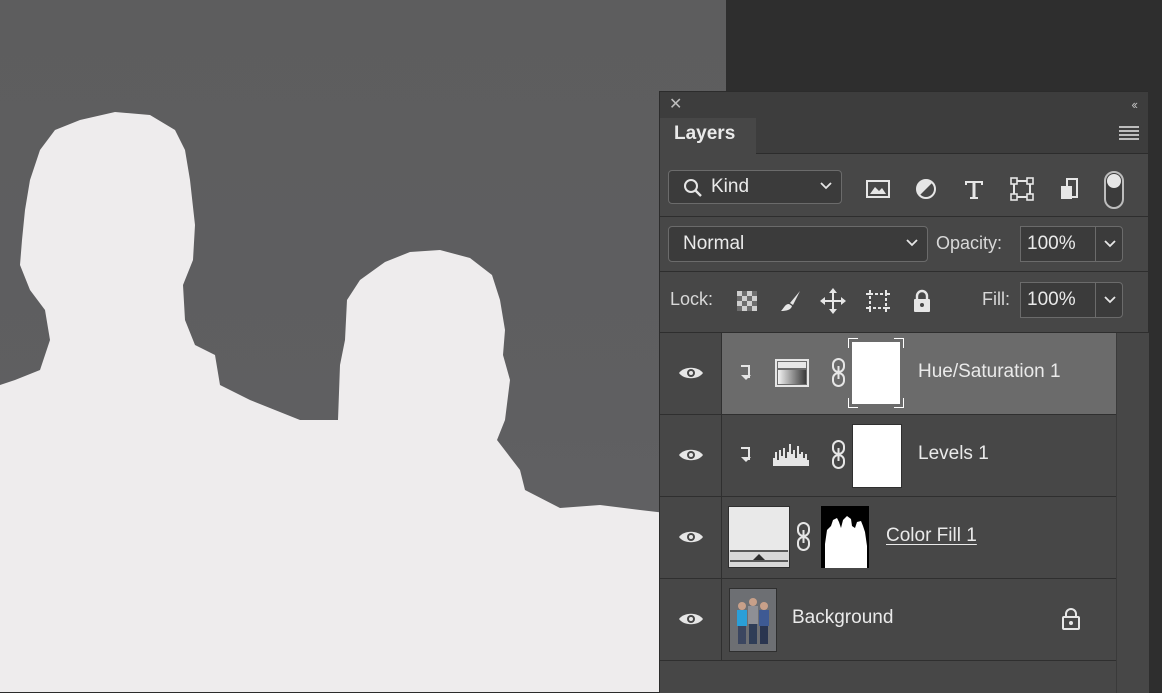 The height and width of the screenshot is (693, 1162). What do you see at coordinates (878, 189) in the screenshot?
I see `image-filter-icon` at bounding box center [878, 189].